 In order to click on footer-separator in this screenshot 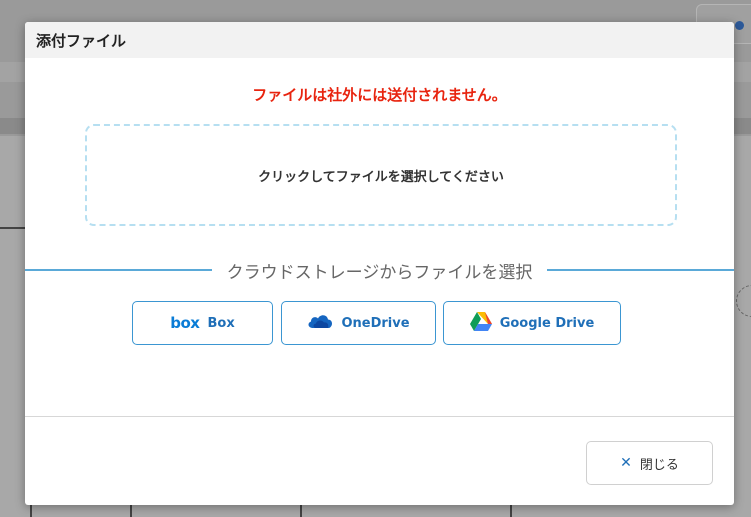, I will do `click(379, 416)`.